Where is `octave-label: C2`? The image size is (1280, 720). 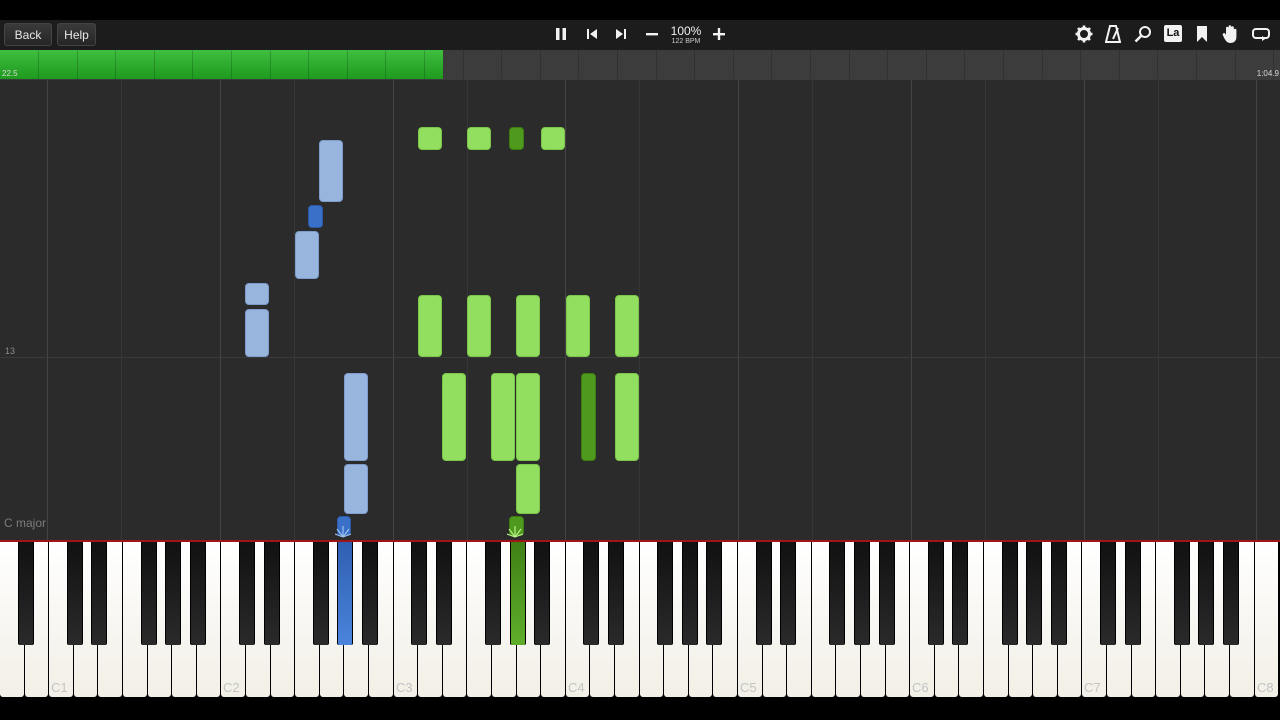
octave-label: C2 is located at coordinates (231, 687).